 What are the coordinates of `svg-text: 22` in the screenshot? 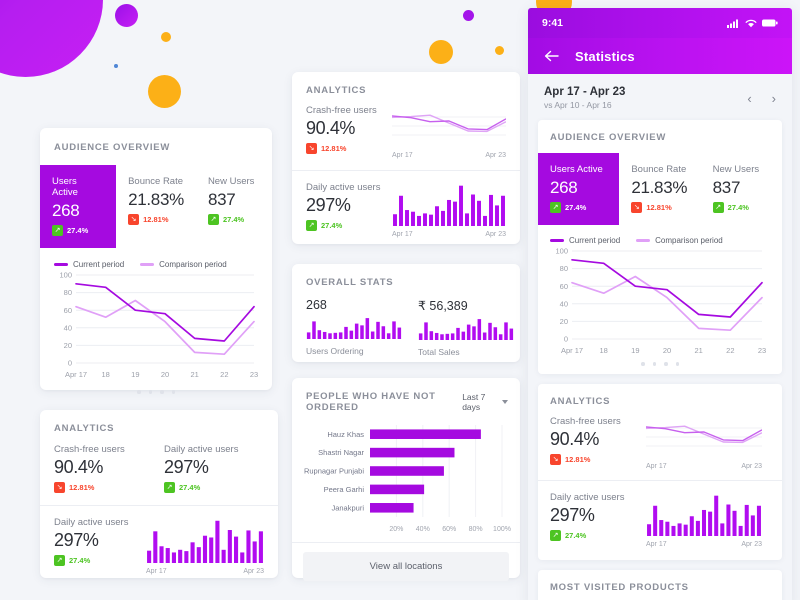 It's located at (730, 350).